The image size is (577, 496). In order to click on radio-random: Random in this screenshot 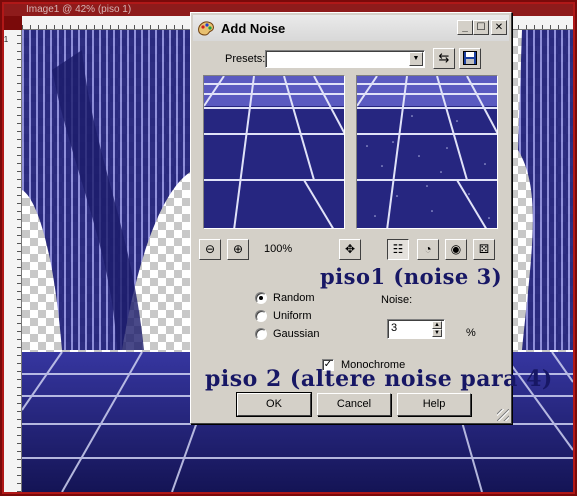, I will do `click(285, 298)`.